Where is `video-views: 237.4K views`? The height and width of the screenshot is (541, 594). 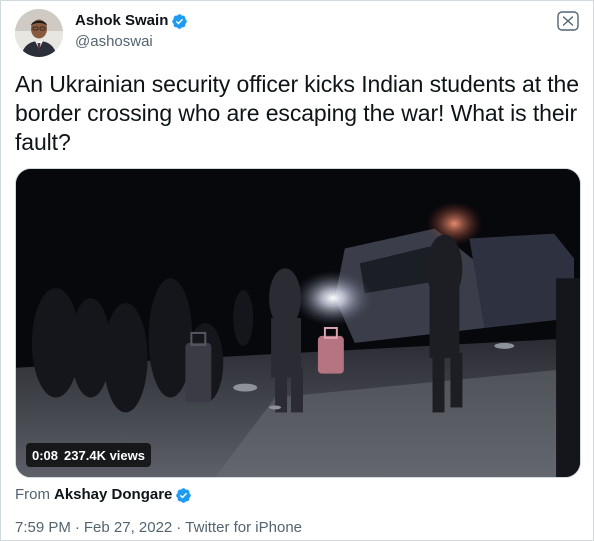 video-views: 237.4K views is located at coordinates (104, 455).